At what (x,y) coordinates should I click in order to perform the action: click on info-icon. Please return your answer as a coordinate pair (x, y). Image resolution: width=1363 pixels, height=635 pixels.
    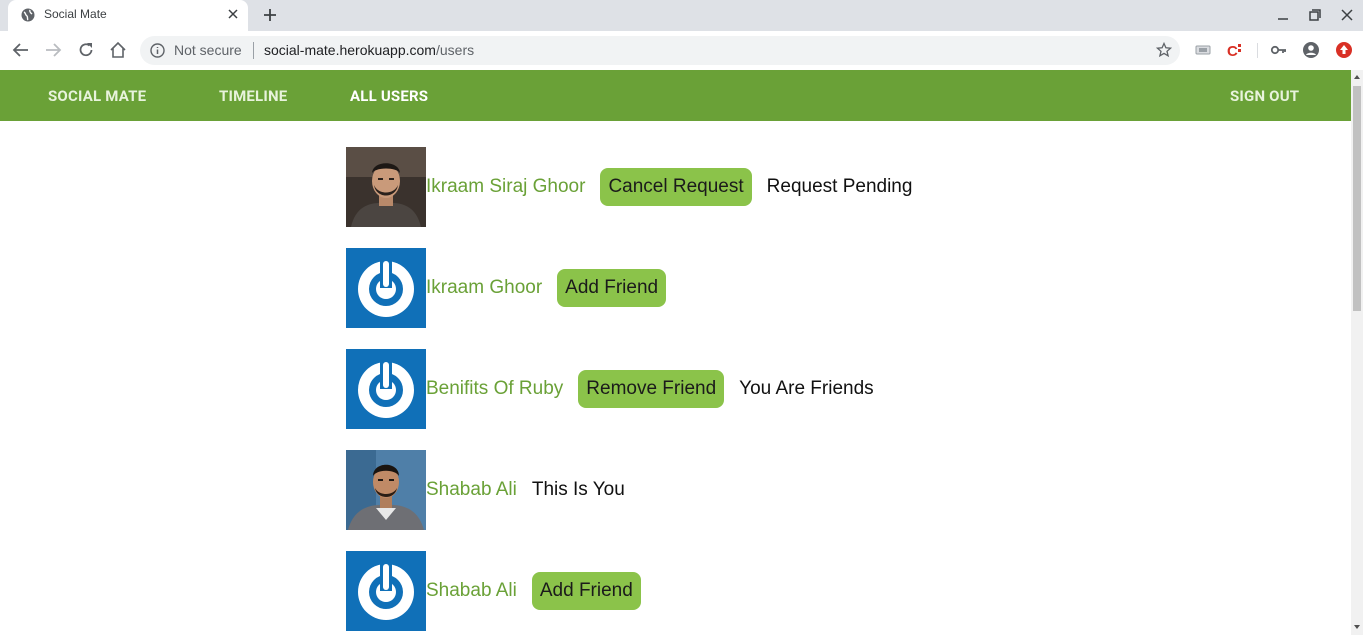
    Looking at the image, I should click on (157, 50).